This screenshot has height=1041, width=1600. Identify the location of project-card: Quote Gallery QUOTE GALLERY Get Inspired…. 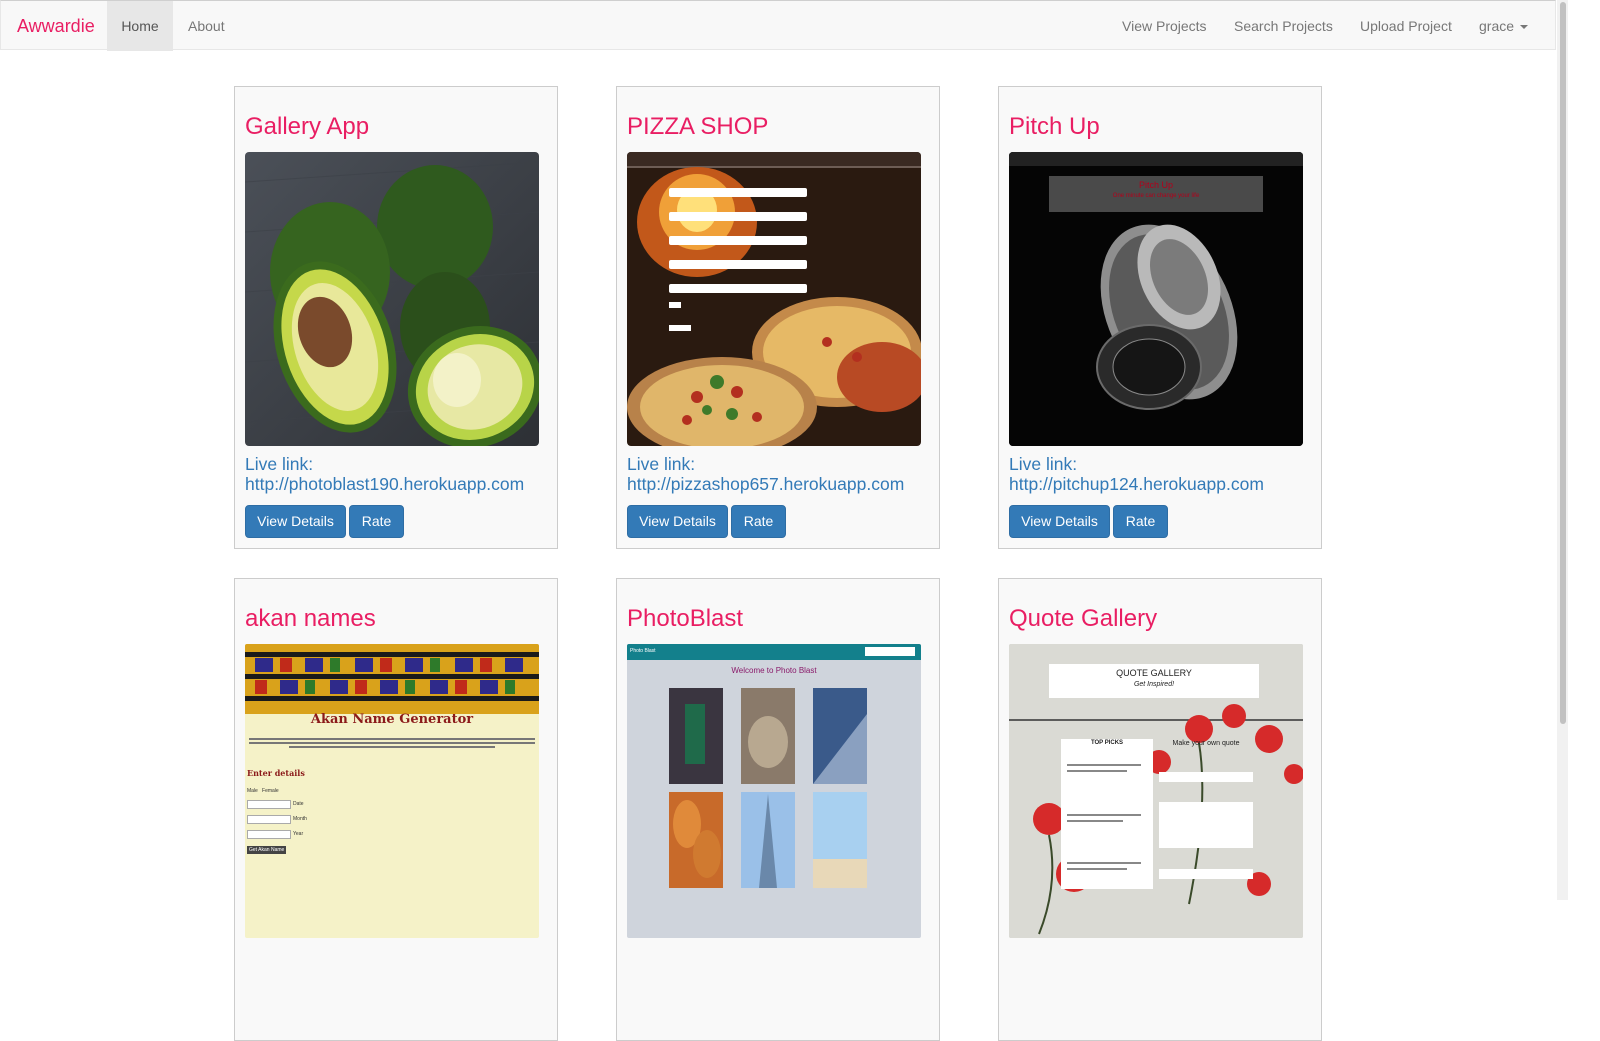
(1160, 809).